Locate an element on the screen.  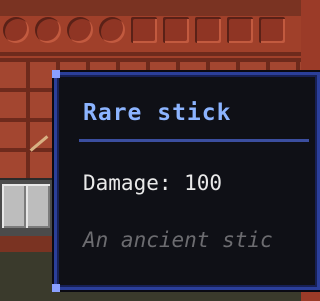
title-separator is located at coordinates (194, 140).